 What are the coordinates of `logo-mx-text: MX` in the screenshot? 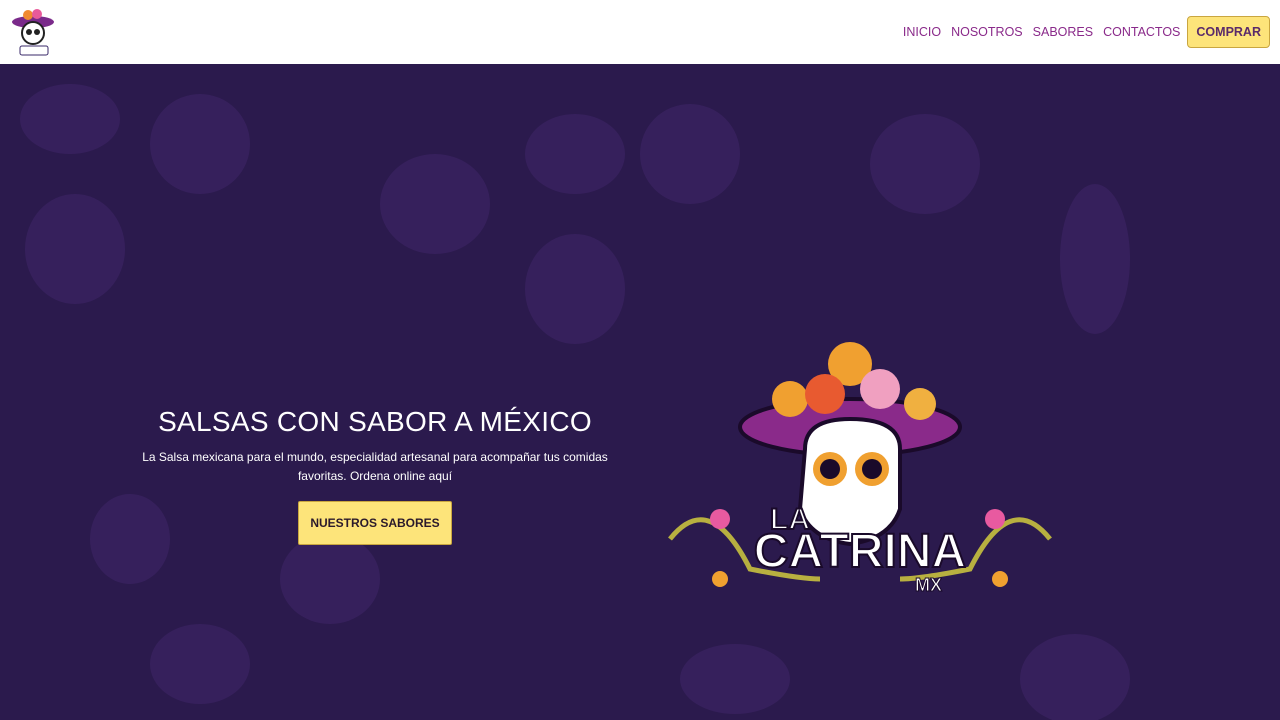 It's located at (928, 585).